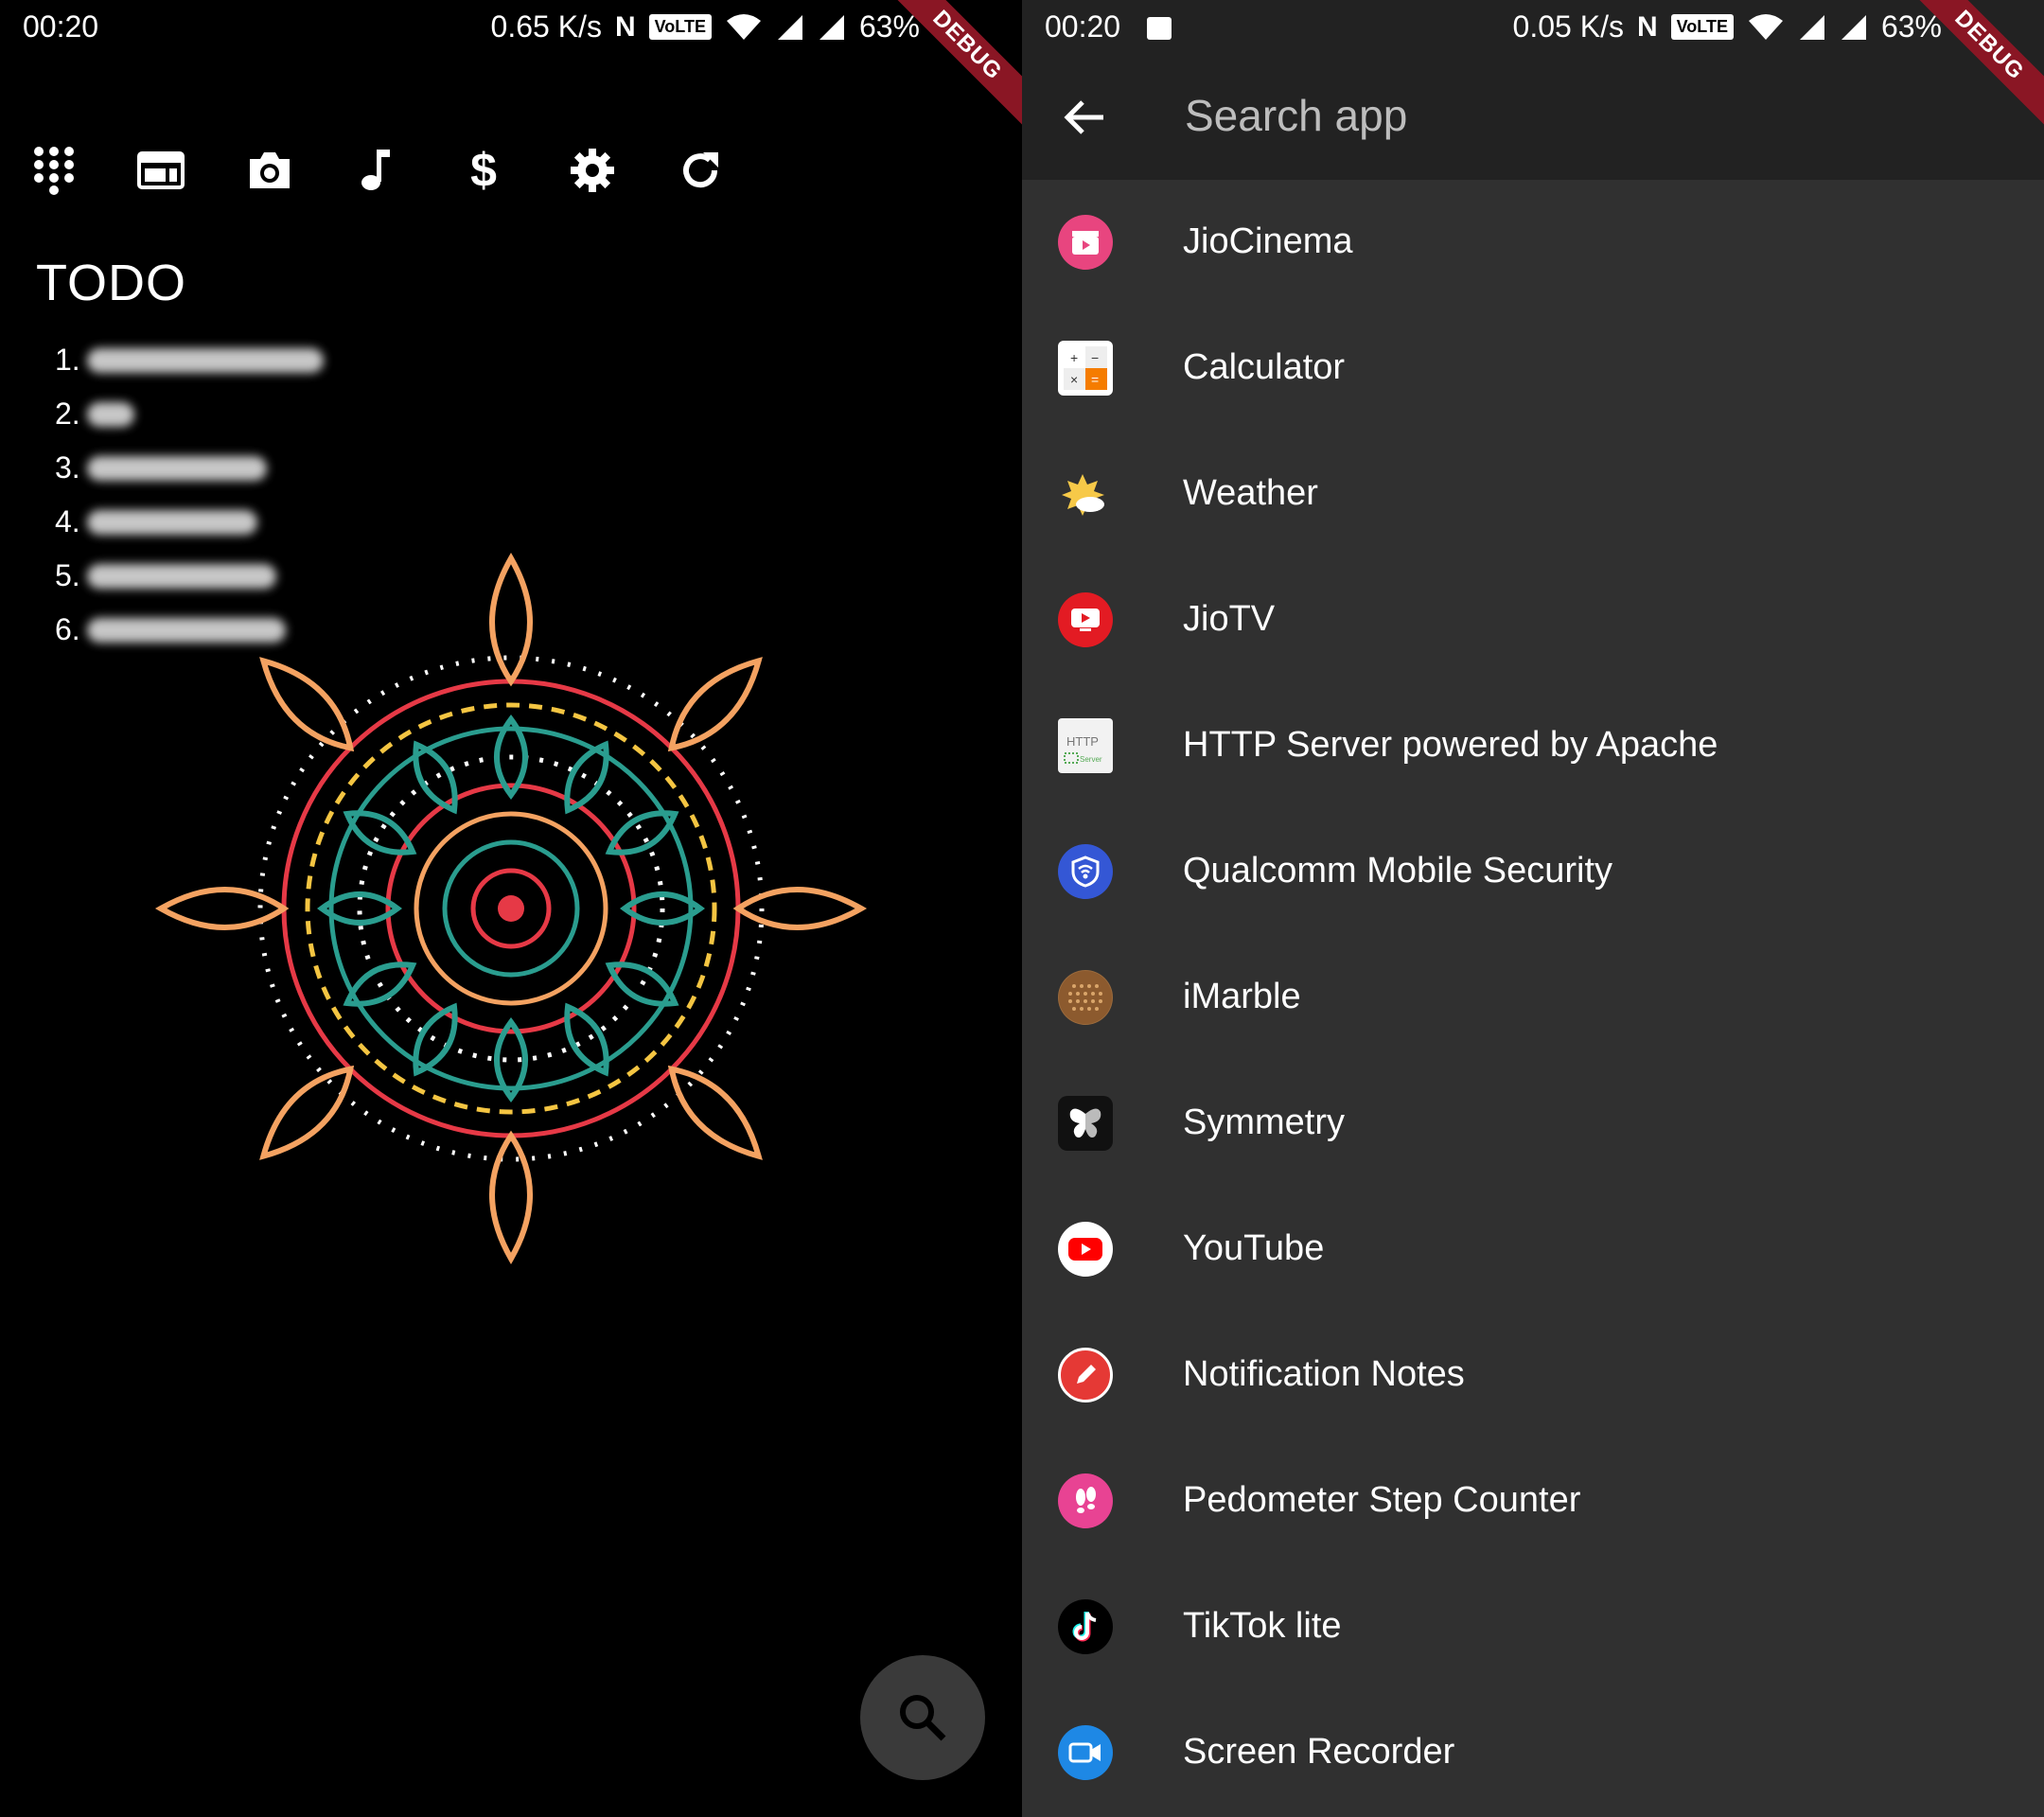 The image size is (2044, 1817). Describe the element at coordinates (1085, 871) in the screenshot. I see `shield-icon` at that location.